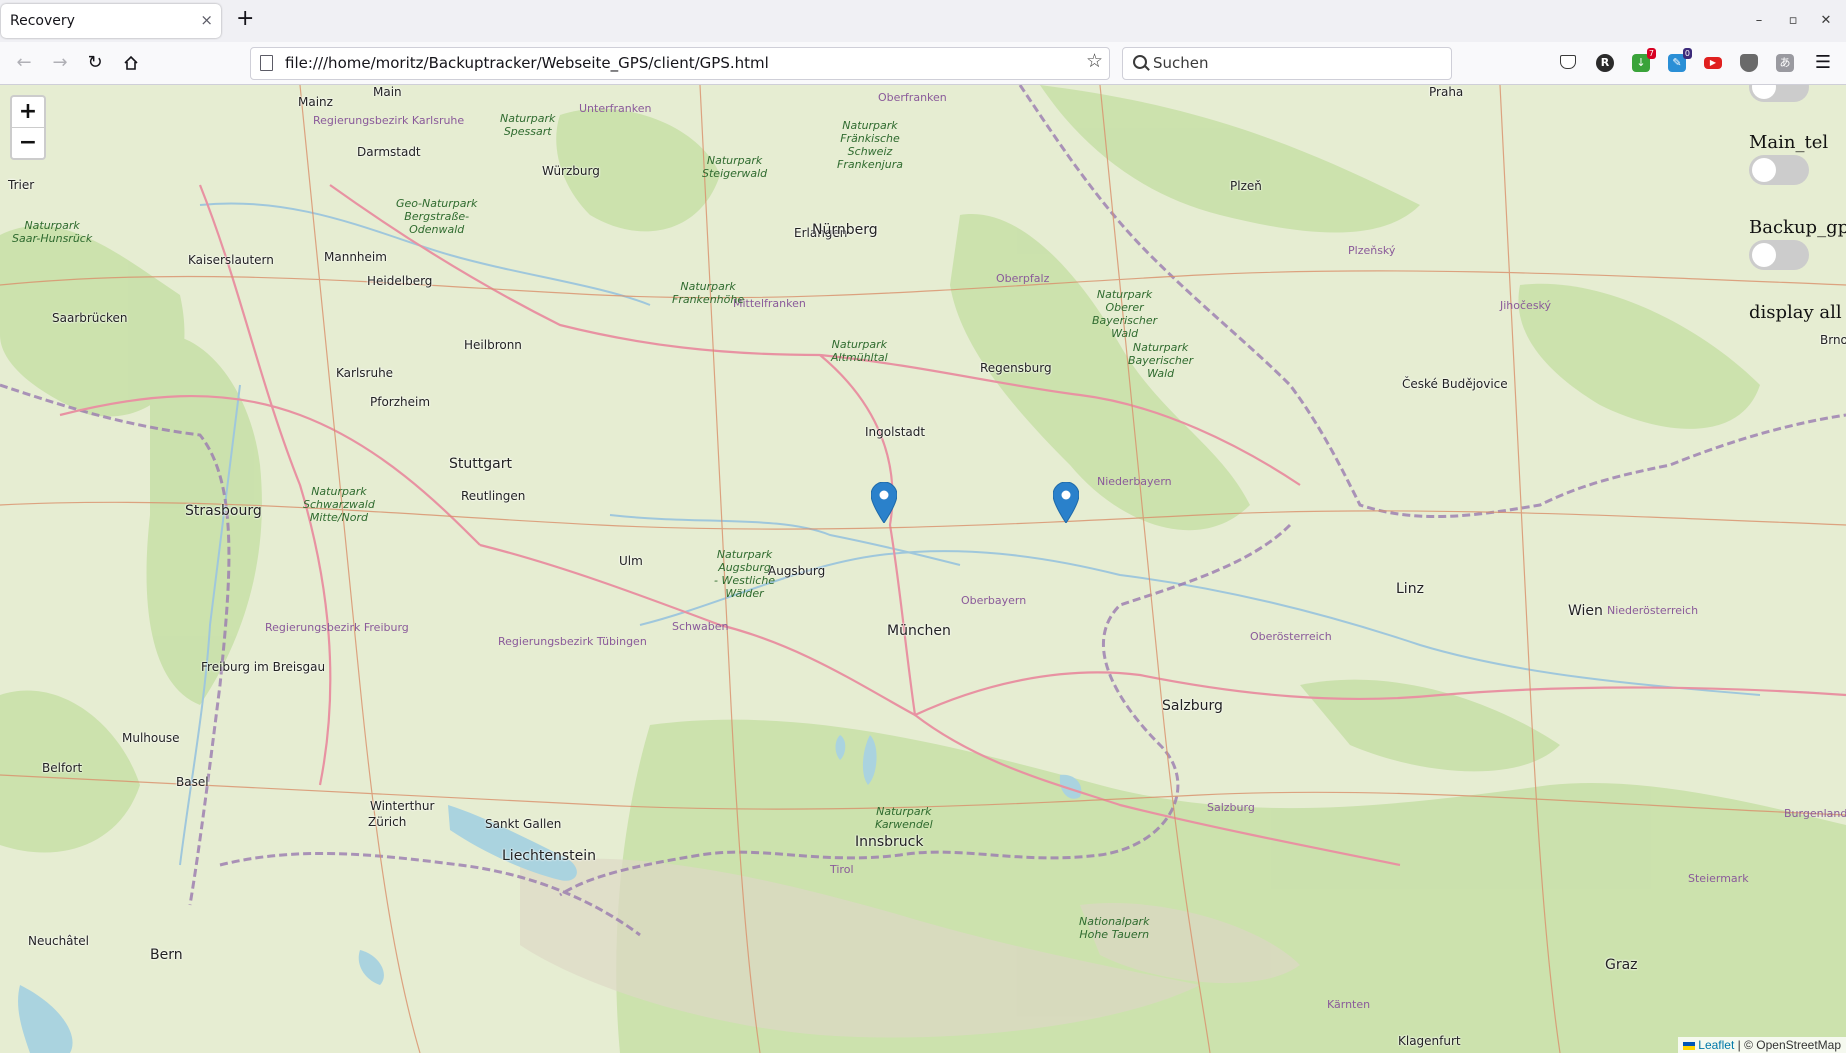 Image resolution: width=1846 pixels, height=1053 pixels. What do you see at coordinates (1192, 706) in the screenshot?
I see `place-label: Salzburg` at bounding box center [1192, 706].